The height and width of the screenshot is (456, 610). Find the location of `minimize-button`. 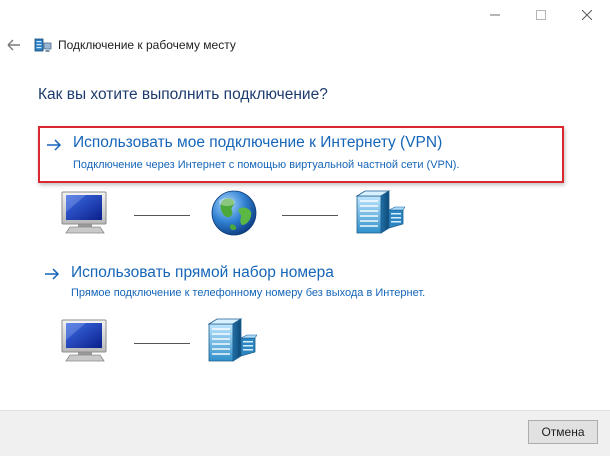

minimize-button is located at coordinates (495, 15).